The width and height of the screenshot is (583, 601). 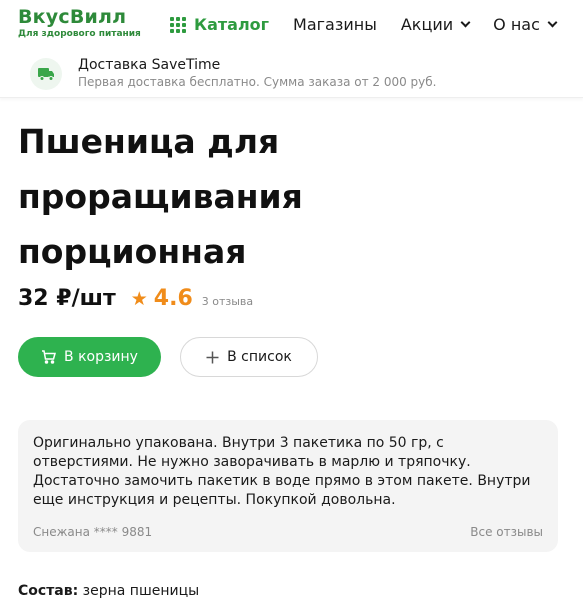 What do you see at coordinates (149, 65) in the screenshot?
I see `delivery-title: Доставка SaveTime` at bounding box center [149, 65].